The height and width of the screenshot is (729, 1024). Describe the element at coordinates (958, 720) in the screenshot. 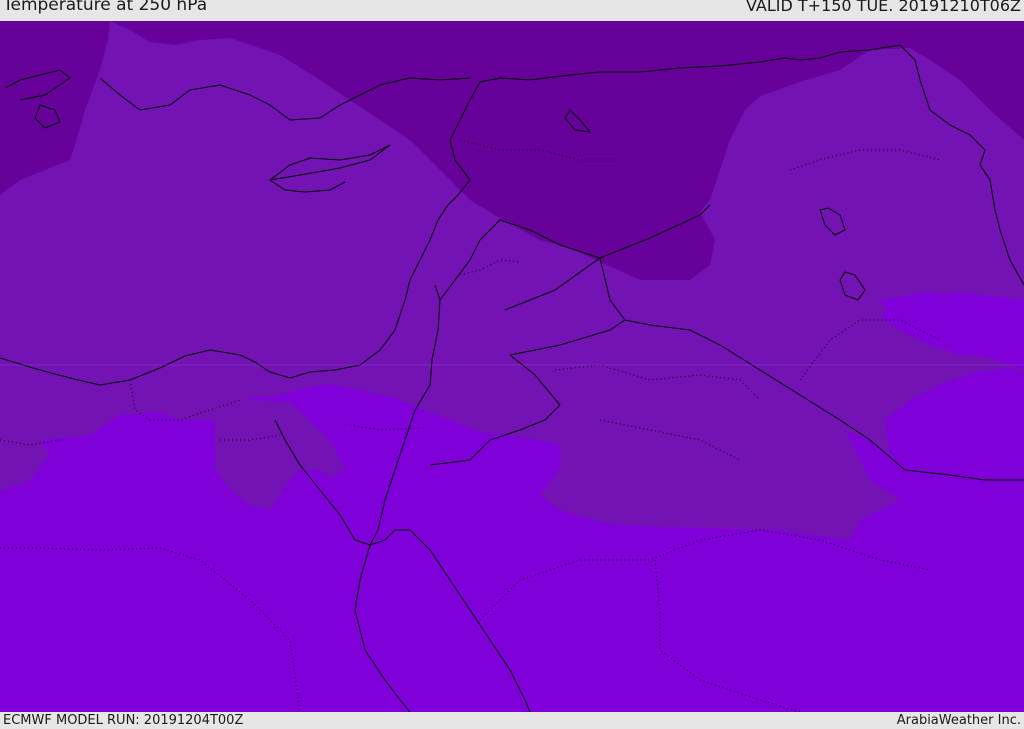

I see `credit-label: ArabiaWeather Inc.` at that location.